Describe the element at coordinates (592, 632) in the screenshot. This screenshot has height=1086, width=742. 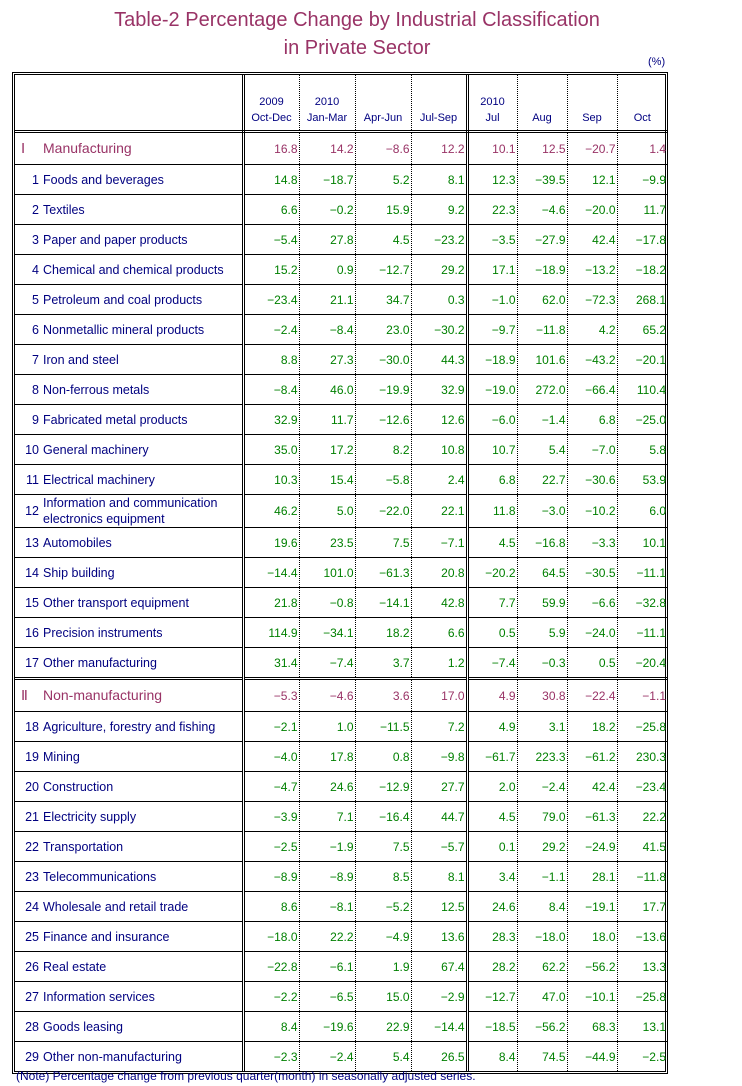
I see `value-cell: −24.0` at that location.